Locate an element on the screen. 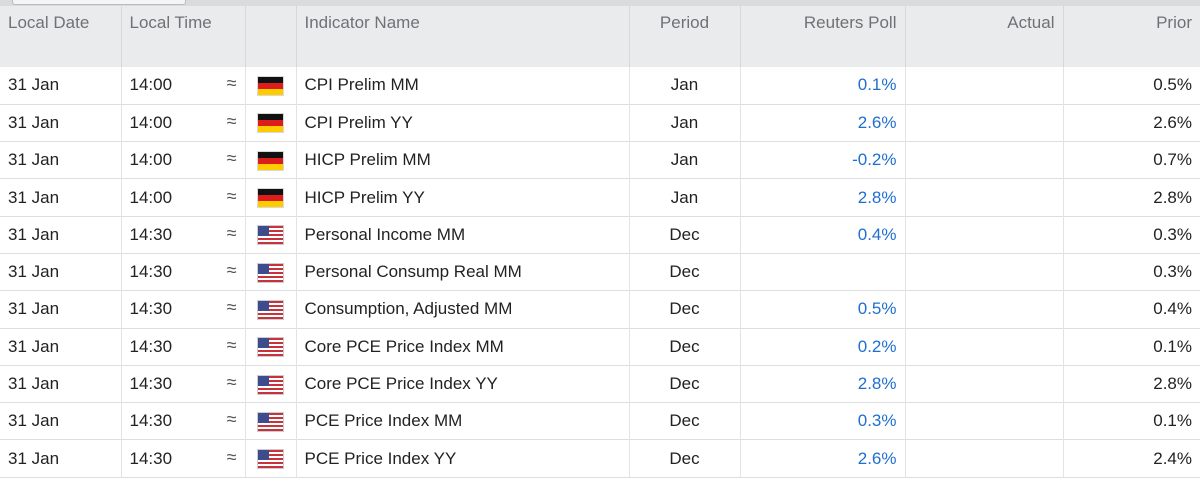 The width and height of the screenshot is (1200, 478). header-prior: Prior is located at coordinates (1131, 36).